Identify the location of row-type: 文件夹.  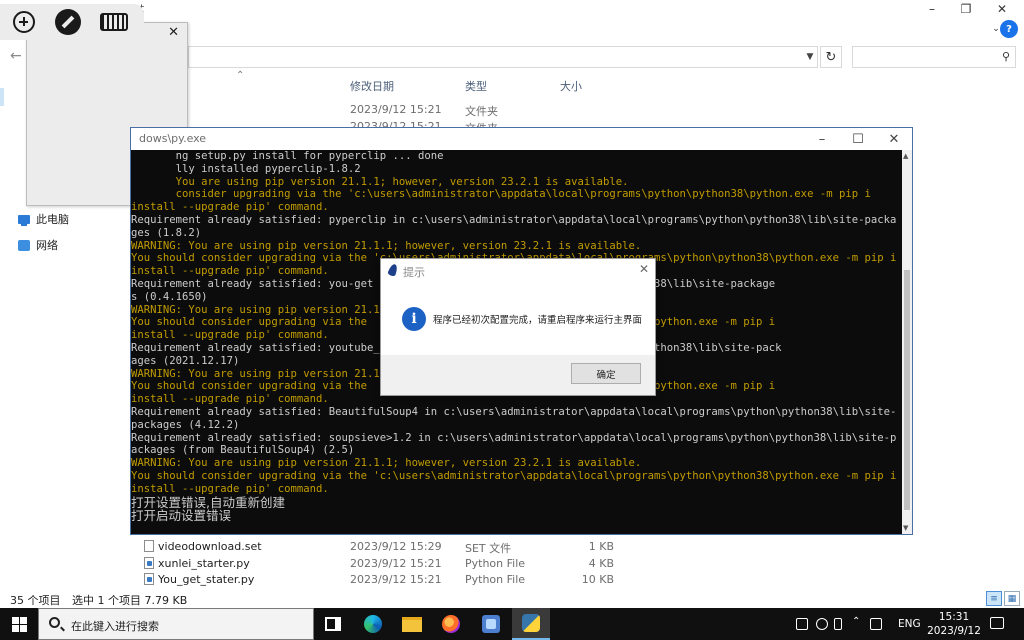
(481, 111).